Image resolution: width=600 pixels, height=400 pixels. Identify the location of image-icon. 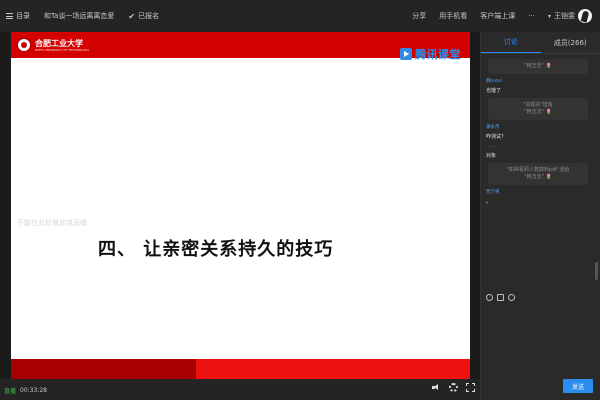
(500, 297).